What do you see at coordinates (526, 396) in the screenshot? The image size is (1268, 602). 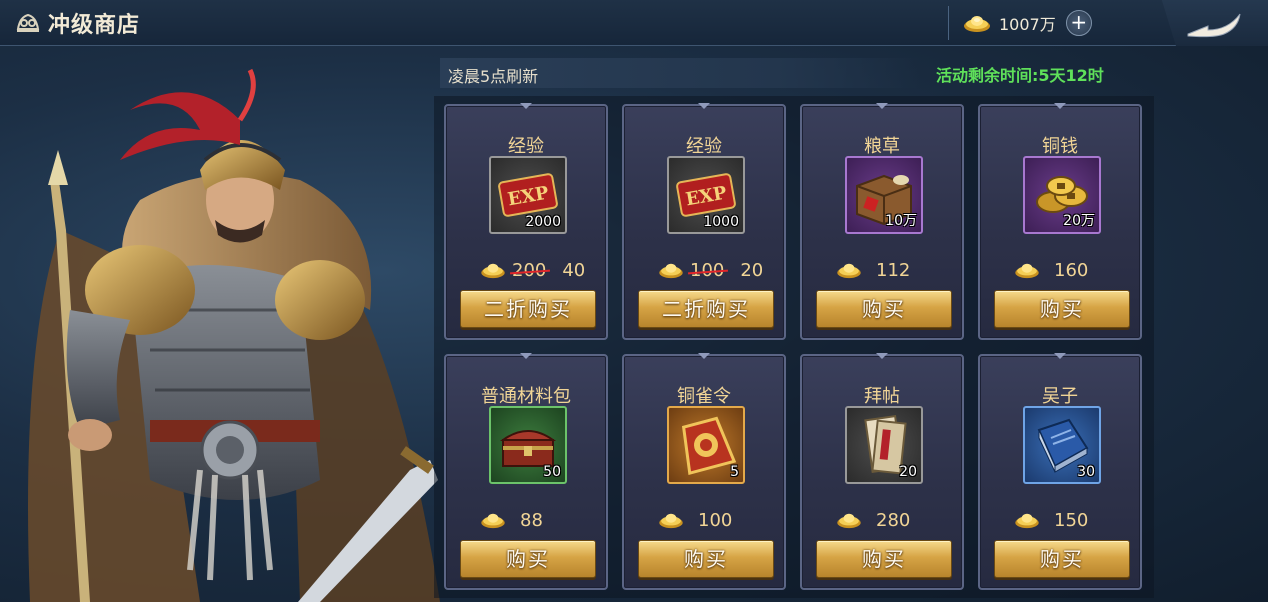 I see `item-name: 普通材料包` at bounding box center [526, 396].